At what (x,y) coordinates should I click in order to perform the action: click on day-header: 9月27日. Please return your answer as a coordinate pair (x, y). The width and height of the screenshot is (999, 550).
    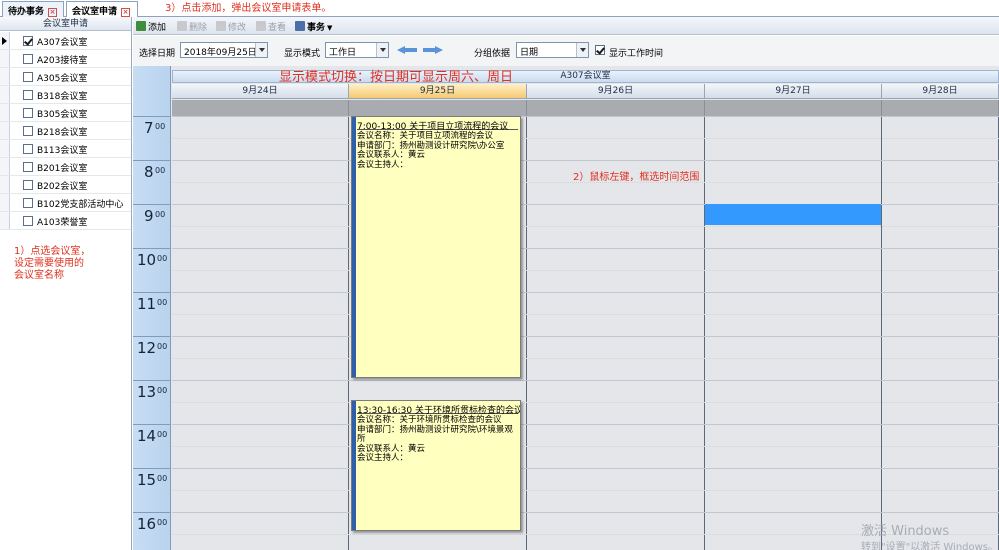
    Looking at the image, I should click on (793, 91).